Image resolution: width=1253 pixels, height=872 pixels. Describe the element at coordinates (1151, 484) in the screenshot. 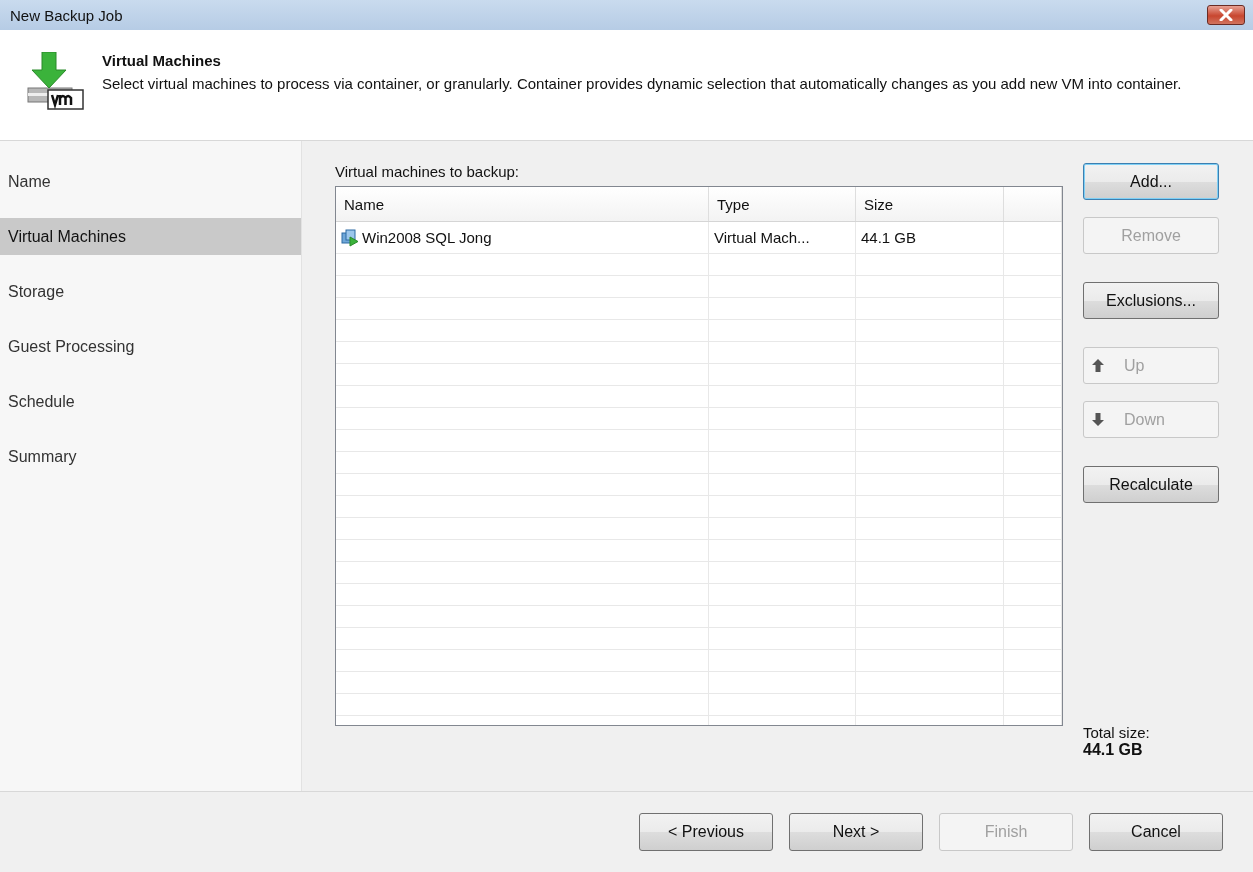

I see `action-button: Recalculate` at that location.